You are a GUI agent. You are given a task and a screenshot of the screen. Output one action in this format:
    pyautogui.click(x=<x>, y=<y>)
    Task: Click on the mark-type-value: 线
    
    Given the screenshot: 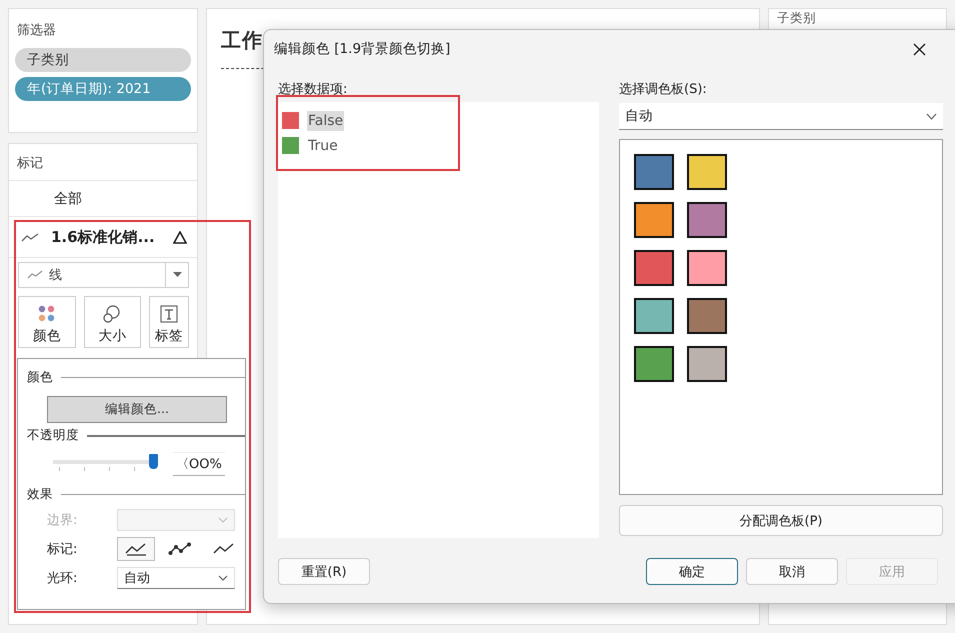 What is the action you would take?
    pyautogui.click(x=56, y=275)
    